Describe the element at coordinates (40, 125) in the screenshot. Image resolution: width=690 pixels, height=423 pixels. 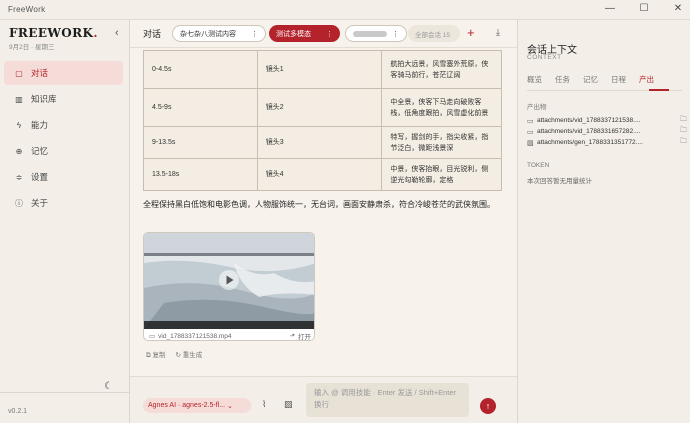
I see `sidebar-item-label: 能力` at that location.